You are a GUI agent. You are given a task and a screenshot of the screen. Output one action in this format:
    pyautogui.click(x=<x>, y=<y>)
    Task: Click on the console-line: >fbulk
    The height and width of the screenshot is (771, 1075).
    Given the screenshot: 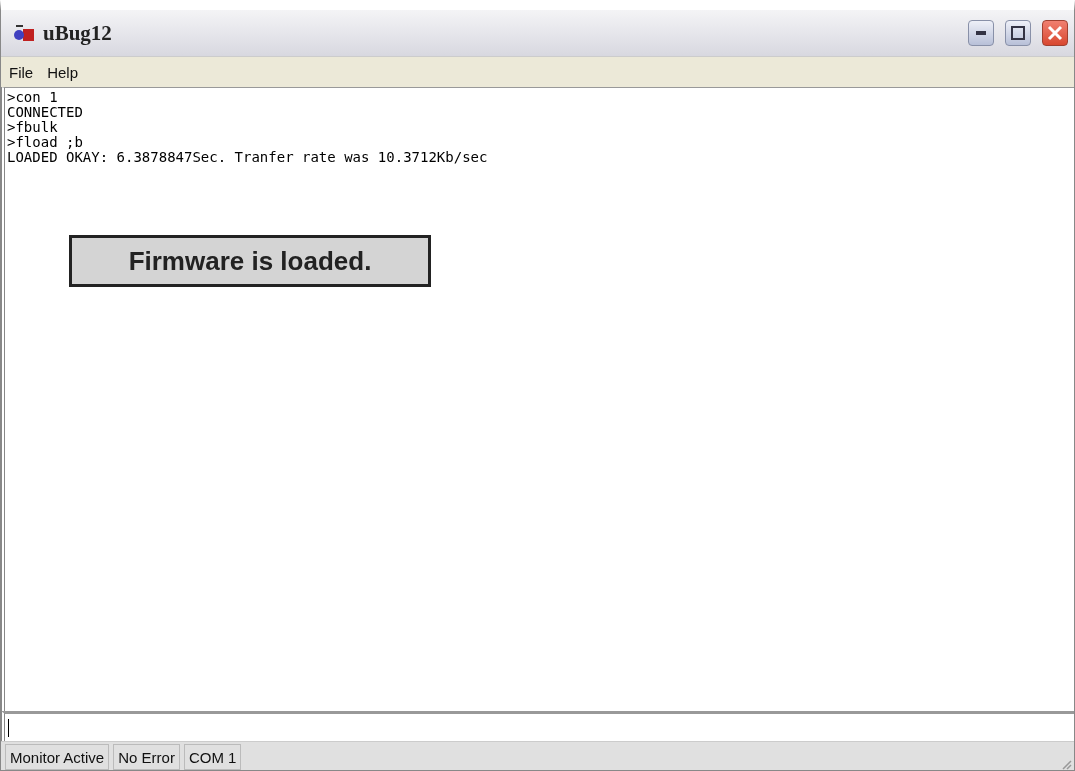 What is the action you would take?
    pyautogui.click(x=32, y=127)
    